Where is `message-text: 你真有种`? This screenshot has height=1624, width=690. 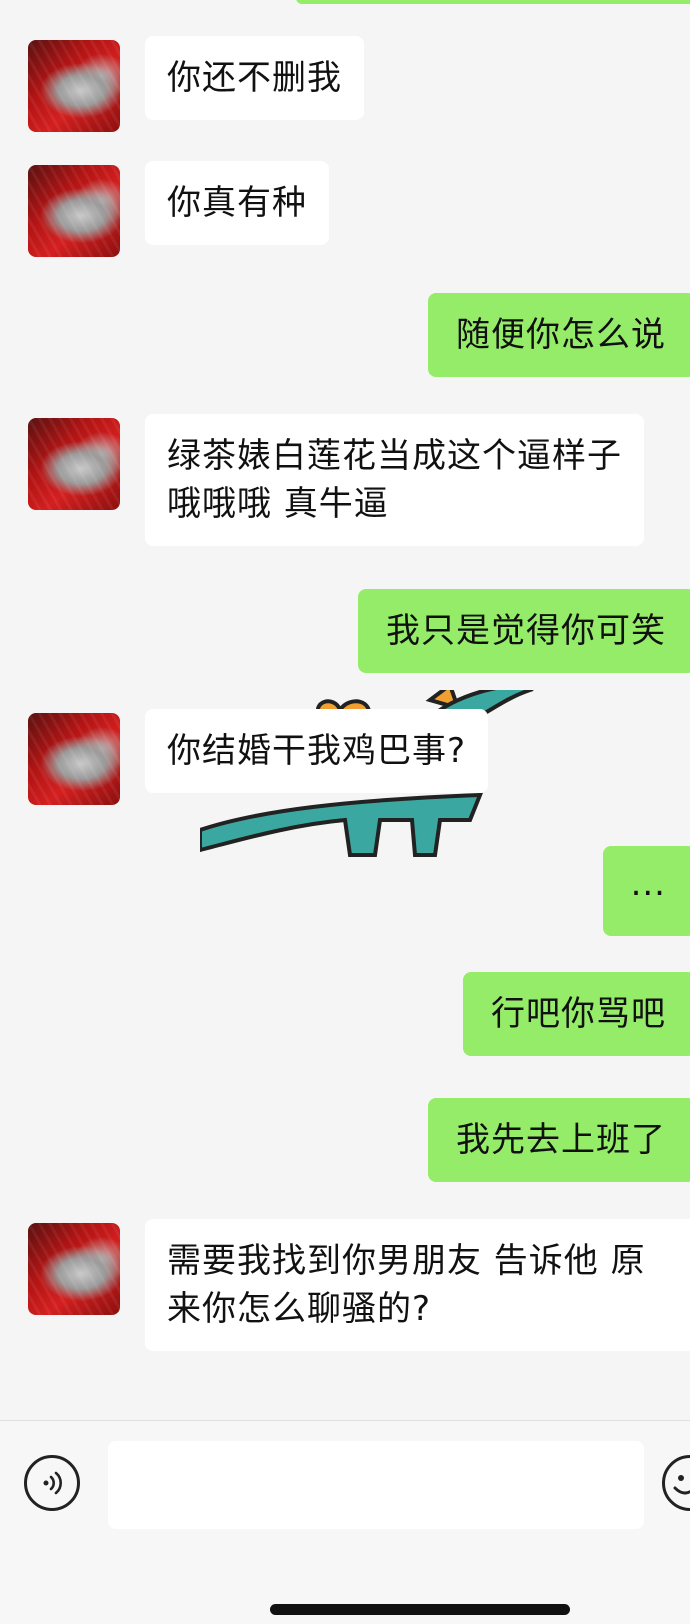
message-text: 你真有种 is located at coordinates (237, 203).